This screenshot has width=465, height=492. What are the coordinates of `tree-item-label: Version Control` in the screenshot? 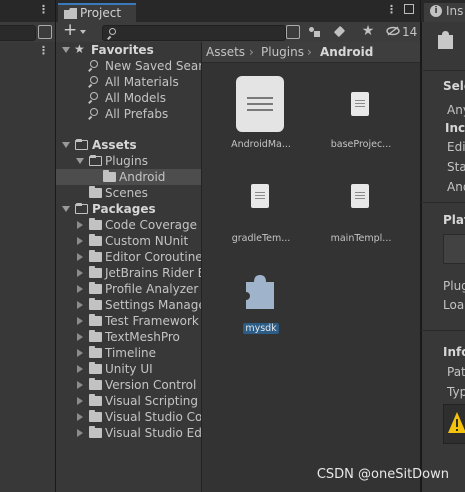 It's located at (151, 385).